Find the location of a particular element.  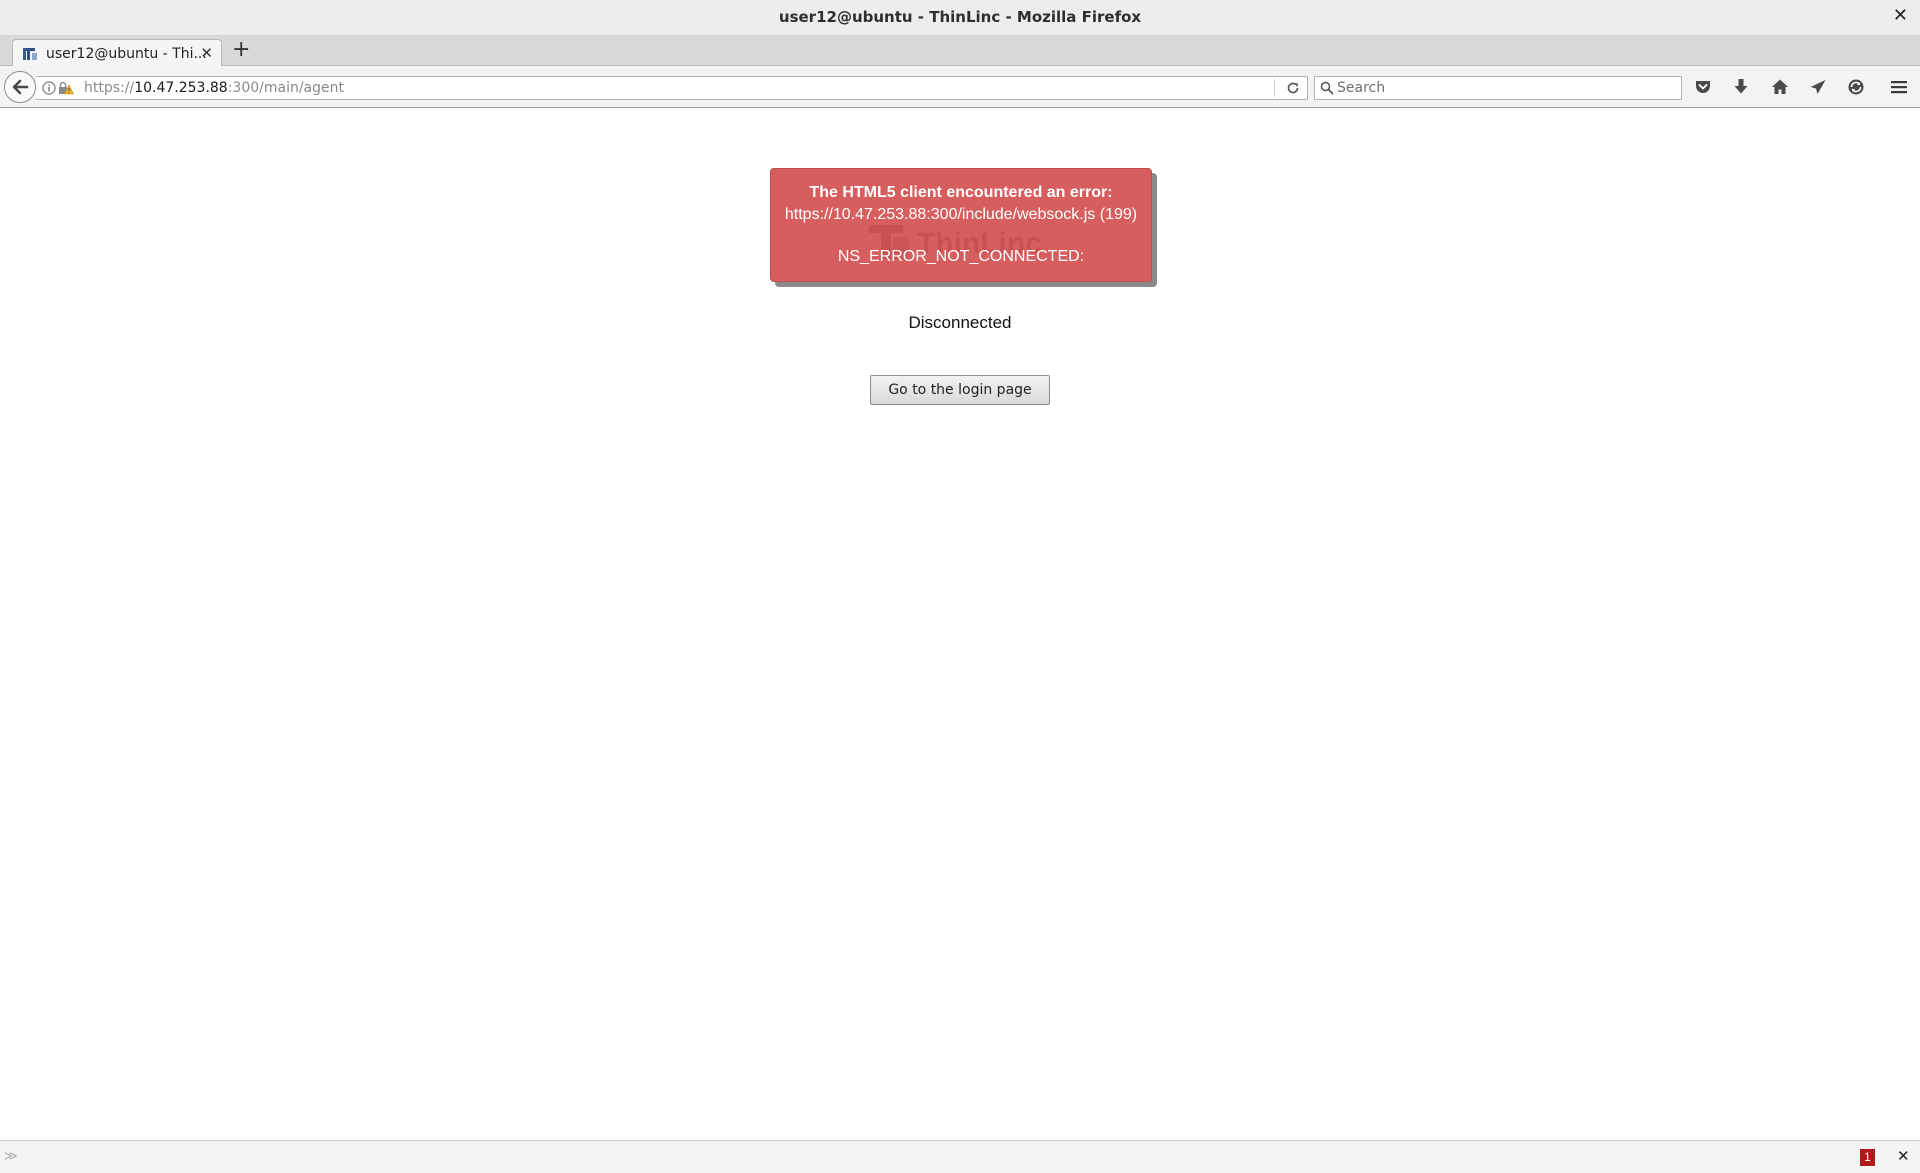

connection-status: Disconnected is located at coordinates (960, 322).